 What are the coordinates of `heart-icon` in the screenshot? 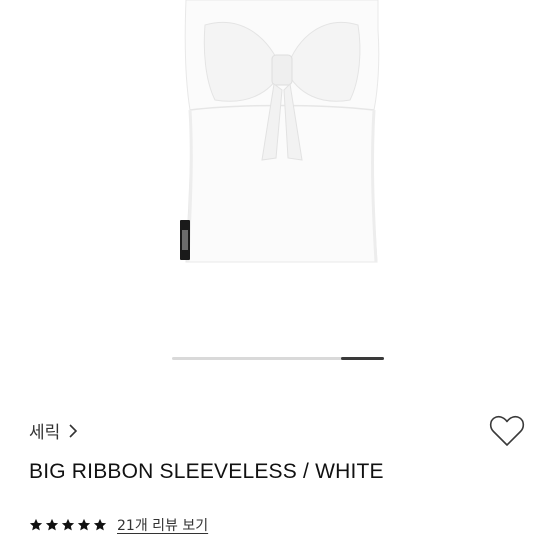 It's located at (507, 430).